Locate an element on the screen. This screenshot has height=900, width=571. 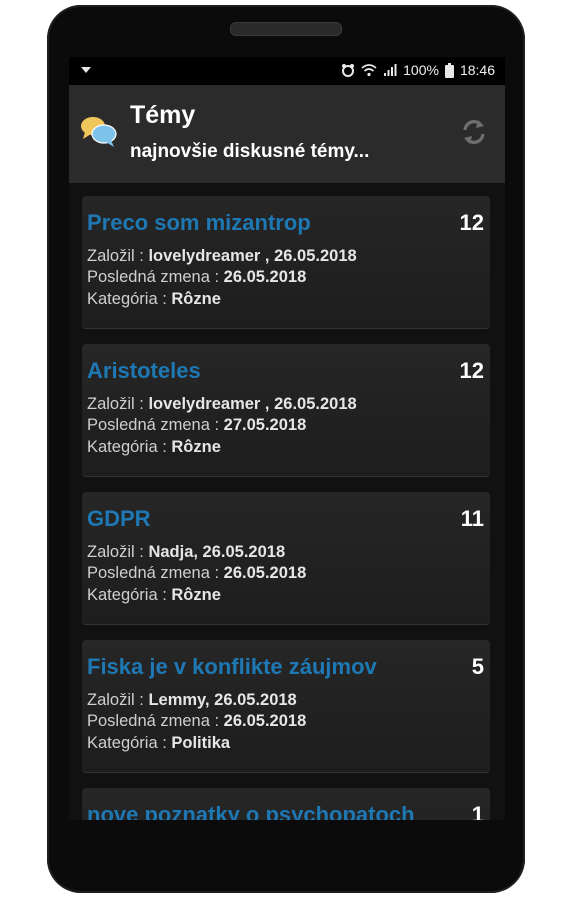
download-arrow-icon is located at coordinates (86, 70).